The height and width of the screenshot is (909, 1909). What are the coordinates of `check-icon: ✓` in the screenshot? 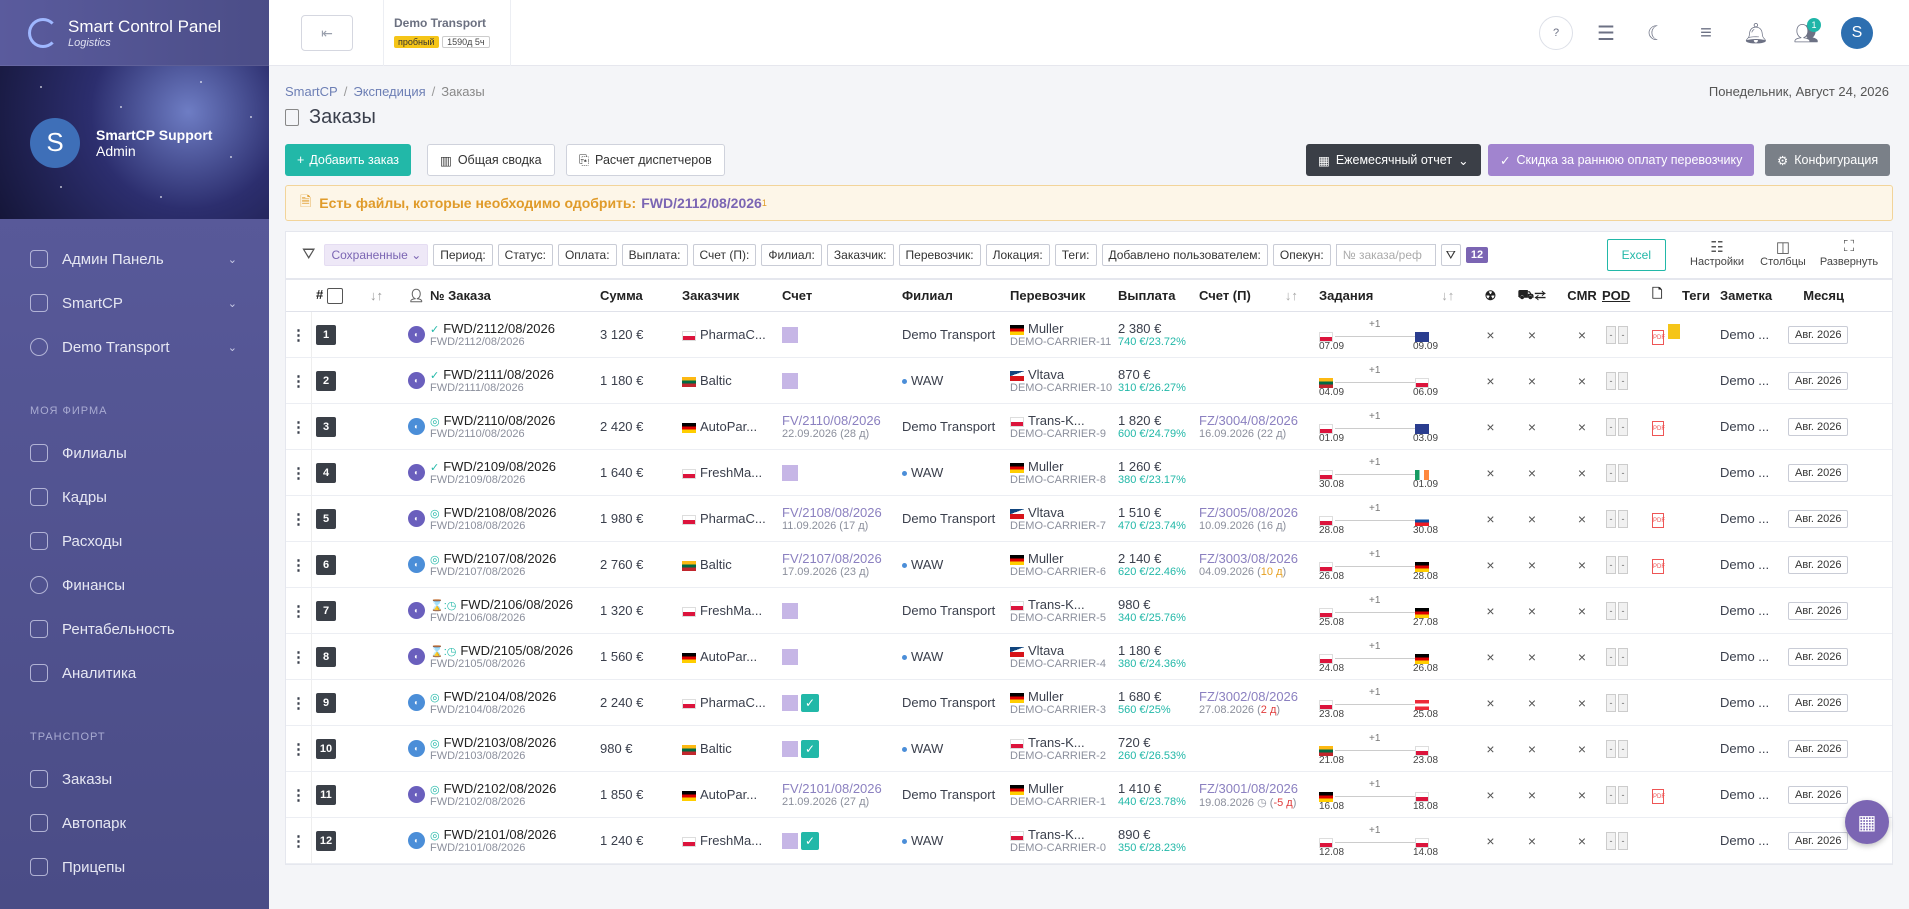 It's located at (810, 840).